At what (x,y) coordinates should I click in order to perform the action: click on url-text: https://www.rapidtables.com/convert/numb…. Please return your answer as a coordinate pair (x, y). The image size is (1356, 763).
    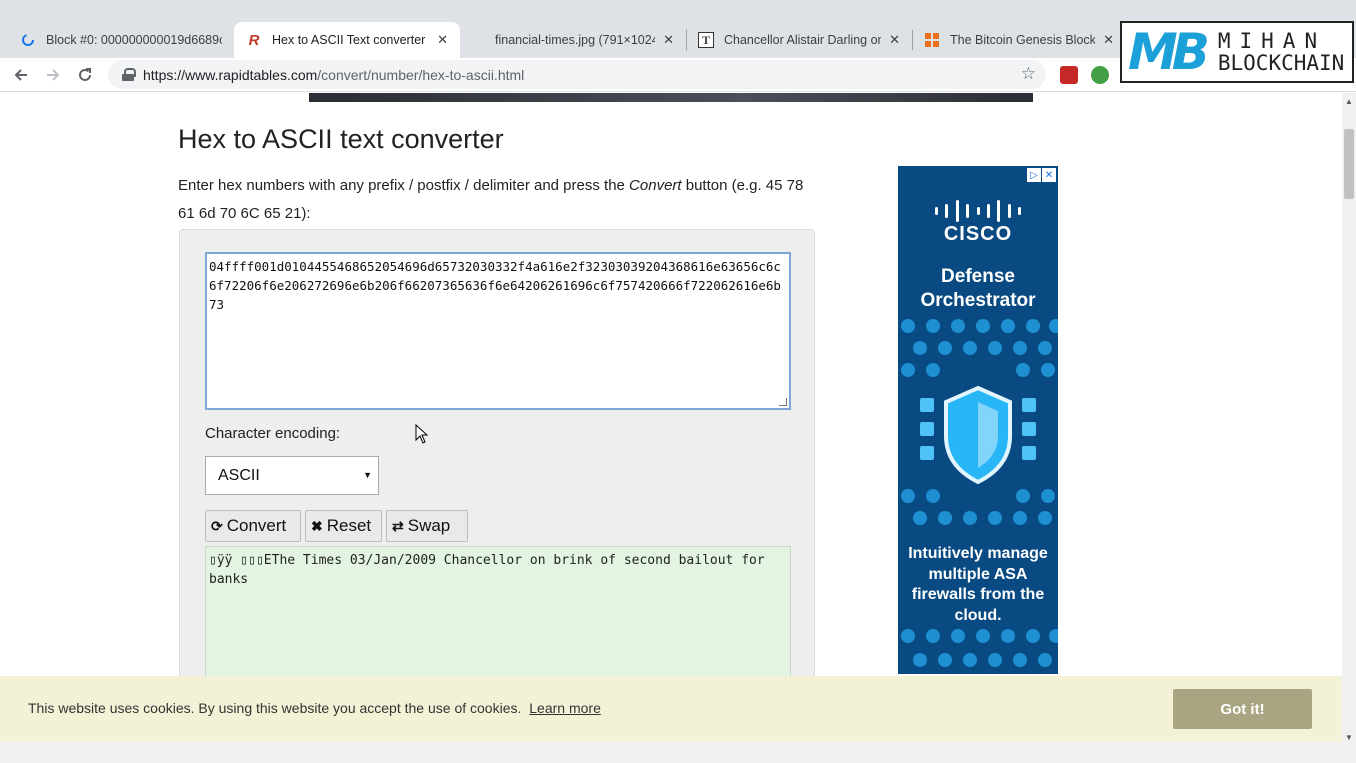
    Looking at the image, I should click on (333, 75).